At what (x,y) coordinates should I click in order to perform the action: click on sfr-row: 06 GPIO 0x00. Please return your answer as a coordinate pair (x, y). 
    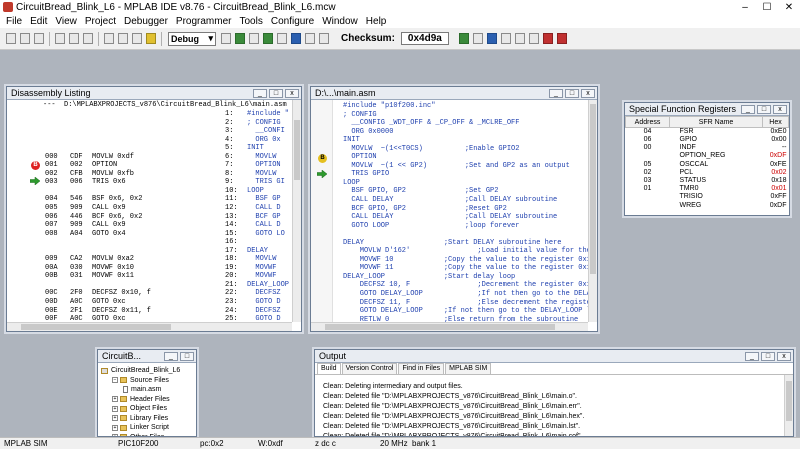
    Looking at the image, I should click on (707, 140).